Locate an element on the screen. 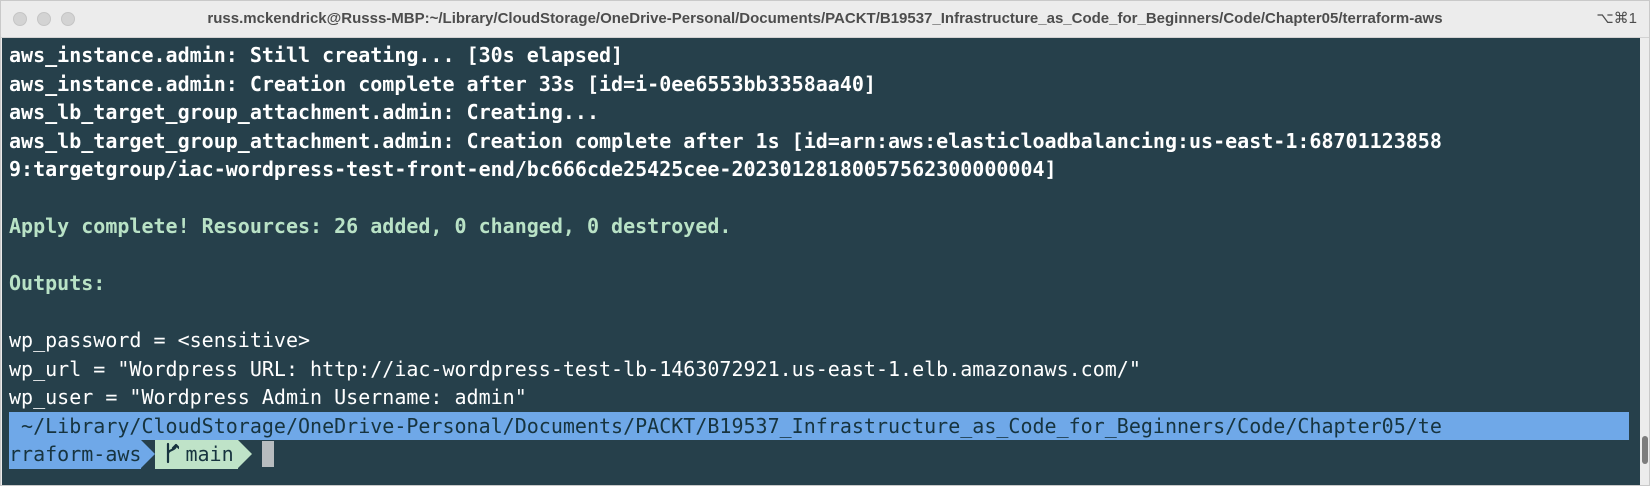 The image size is (1650, 486). scrollbar-thumb is located at coordinates (1645, 450).